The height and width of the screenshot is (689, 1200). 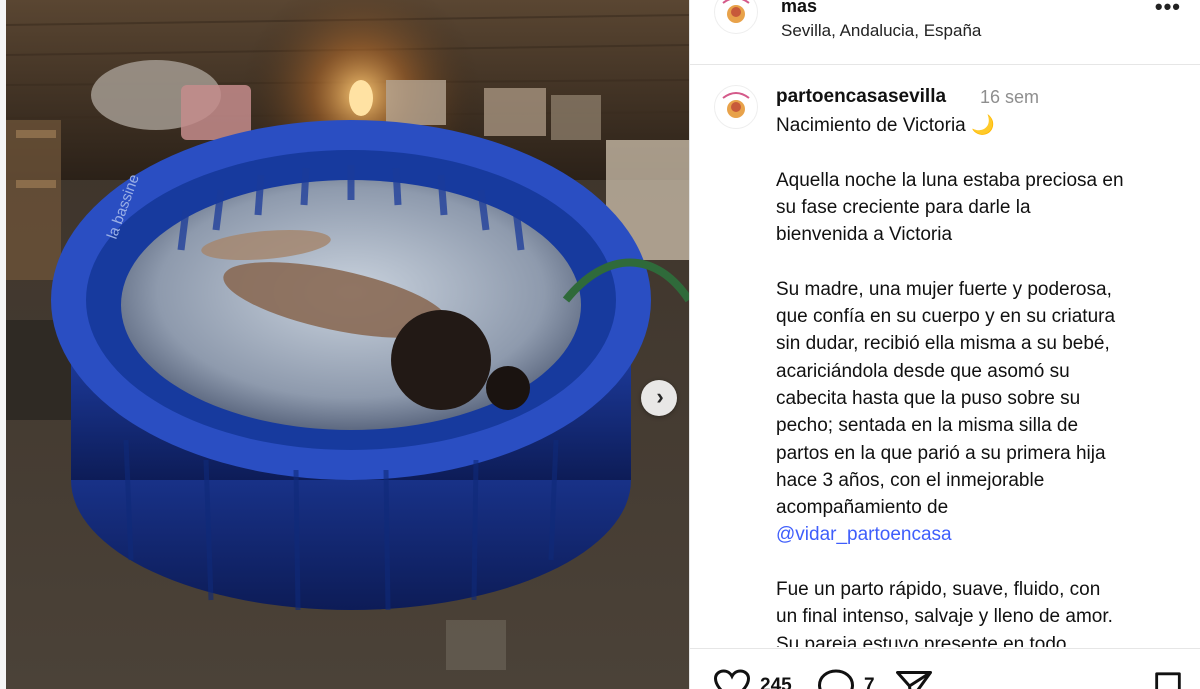 I want to click on caption-line: Su madre, una mujer fuerte y poderosa,, so click(x=944, y=289).